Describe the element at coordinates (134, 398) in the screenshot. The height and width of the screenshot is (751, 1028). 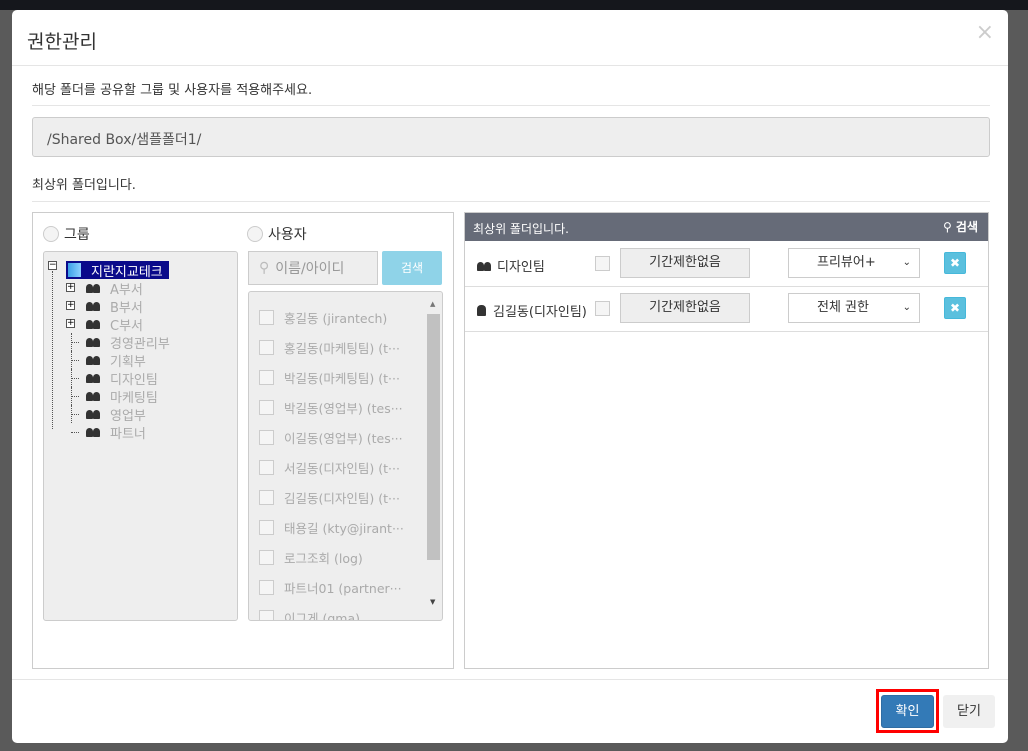
I see `tree-item-label: 마케팅팀` at that location.